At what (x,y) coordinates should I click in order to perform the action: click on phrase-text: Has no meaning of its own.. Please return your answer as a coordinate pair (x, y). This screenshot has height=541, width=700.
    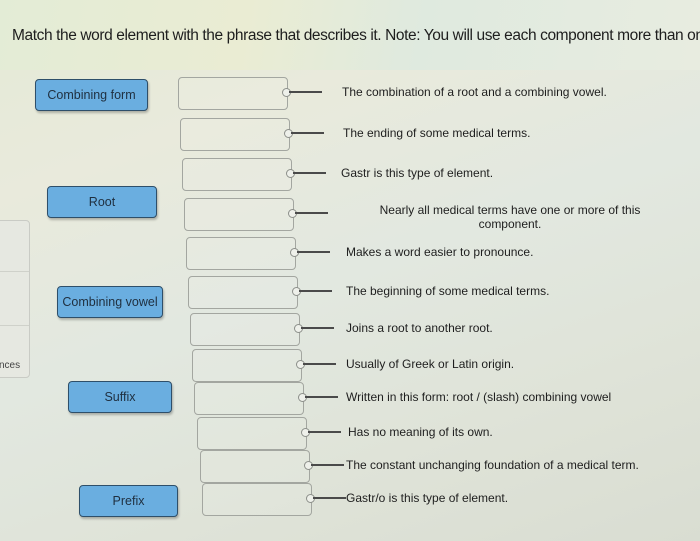
    Looking at the image, I should click on (420, 432).